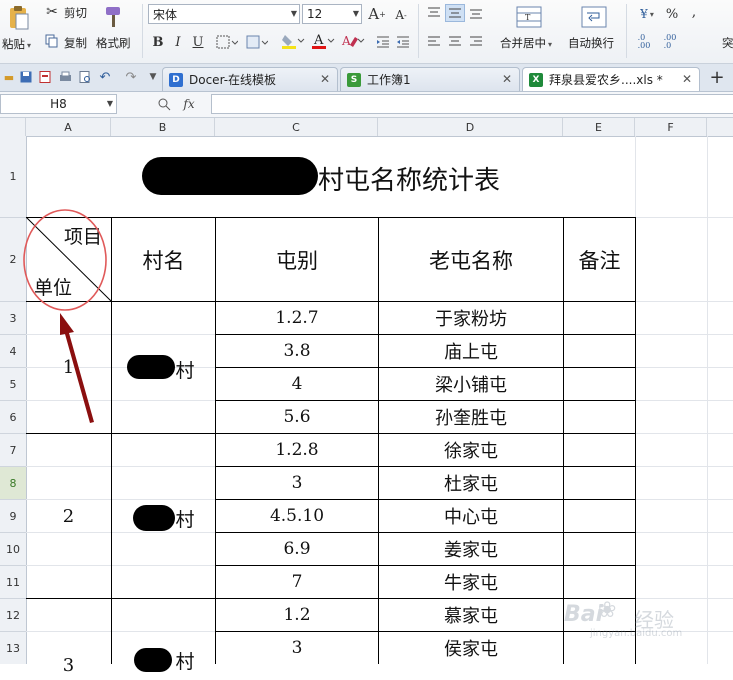 Image resolution: width=733 pixels, height=680 pixels. Describe the element at coordinates (45, 77) in the screenshot. I see `export-pdf-icon` at that location.